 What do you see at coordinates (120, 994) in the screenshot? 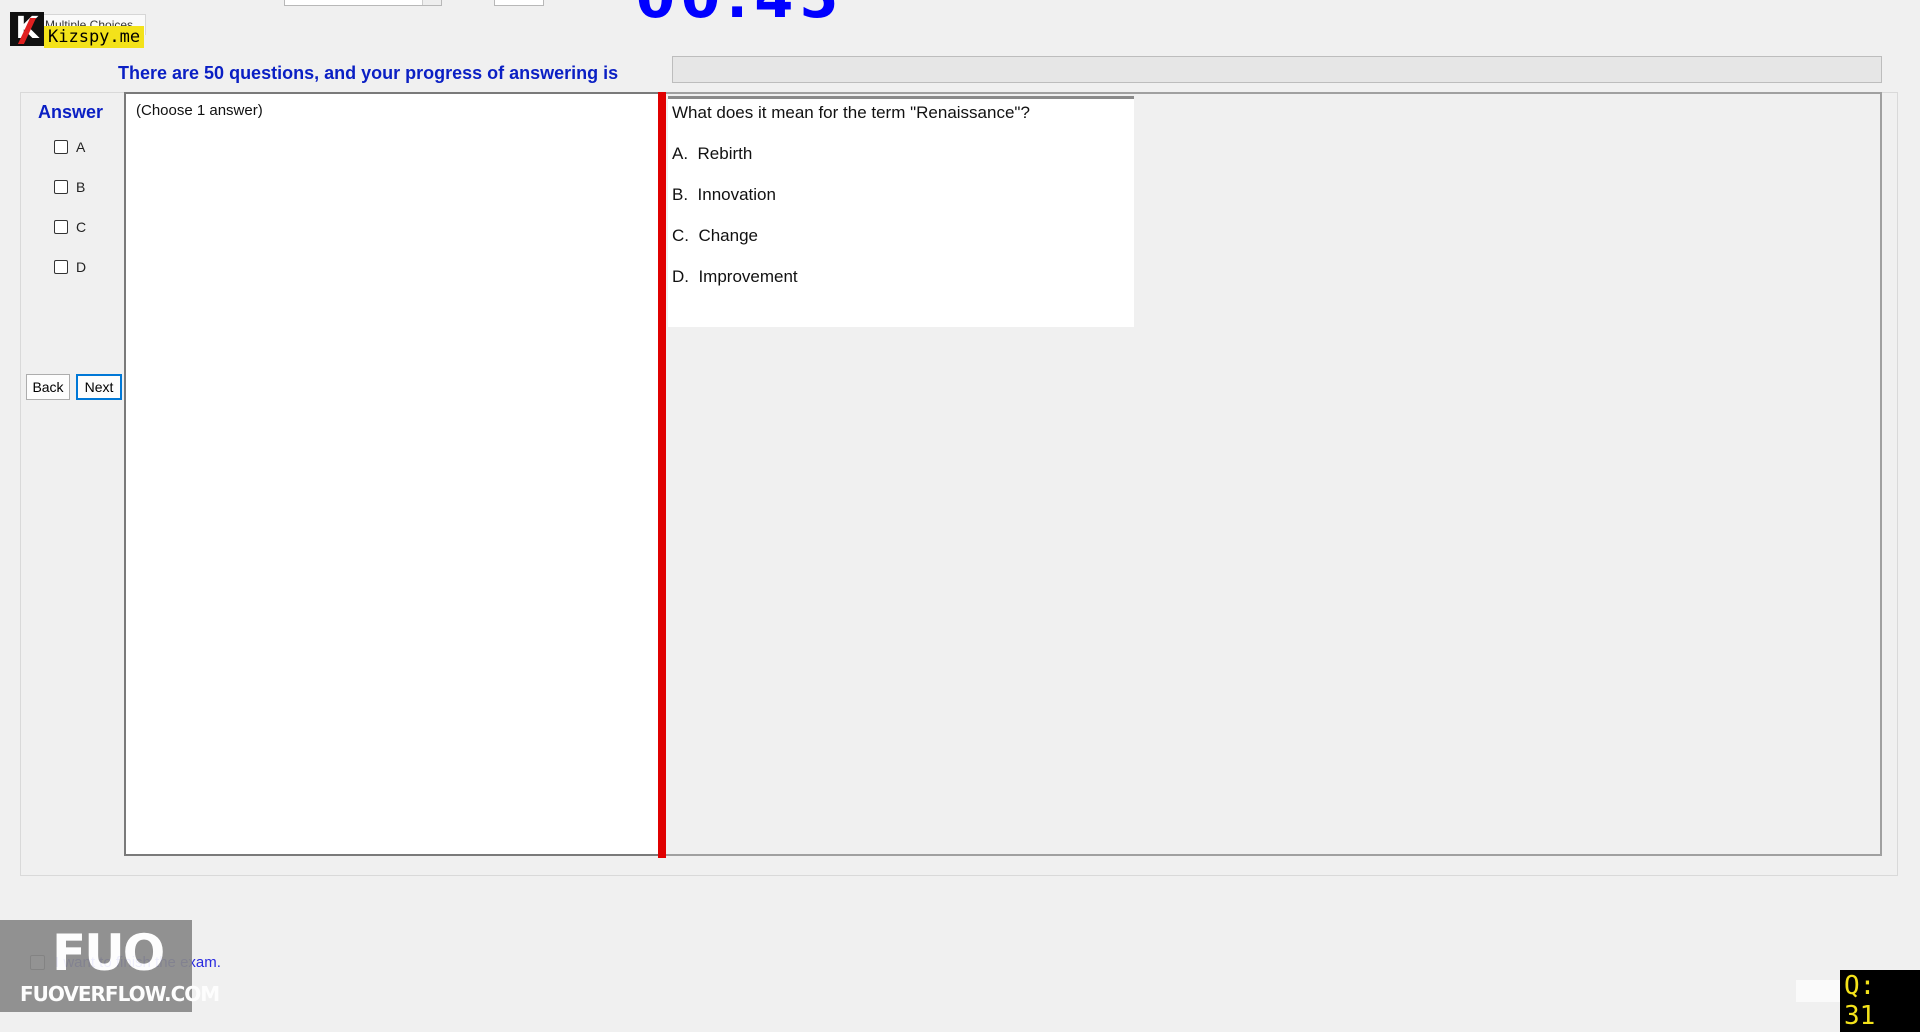
I see `fuo-site-text: FUOVERFLOW.COM` at bounding box center [120, 994].